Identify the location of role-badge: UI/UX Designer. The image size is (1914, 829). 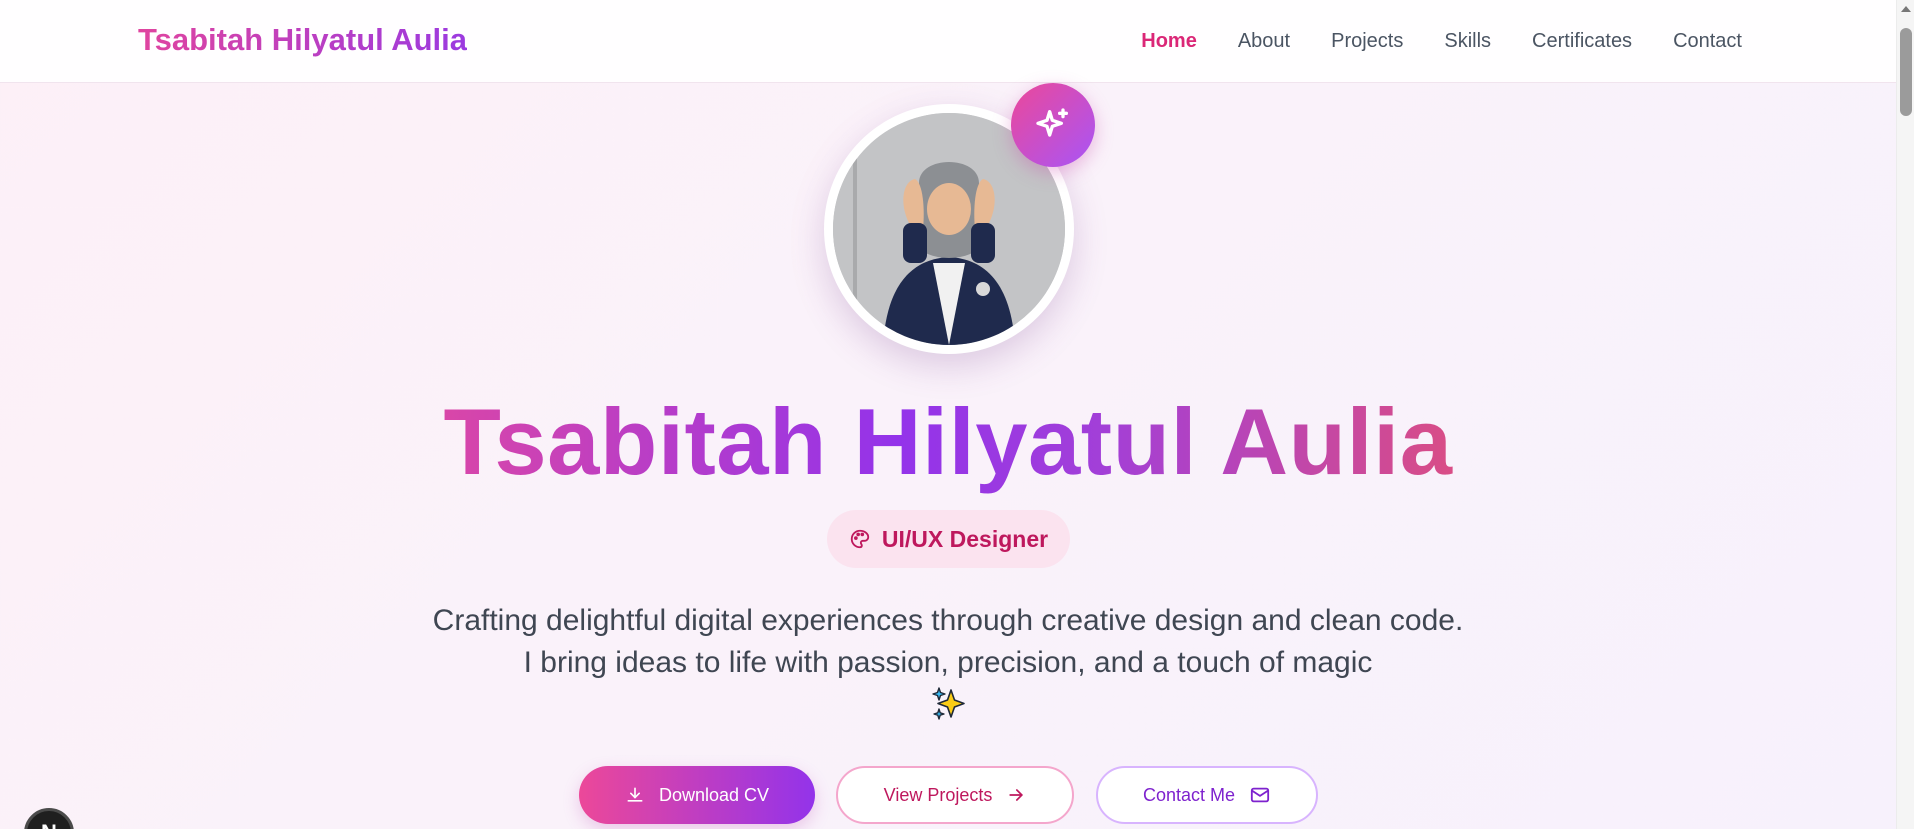
(948, 539).